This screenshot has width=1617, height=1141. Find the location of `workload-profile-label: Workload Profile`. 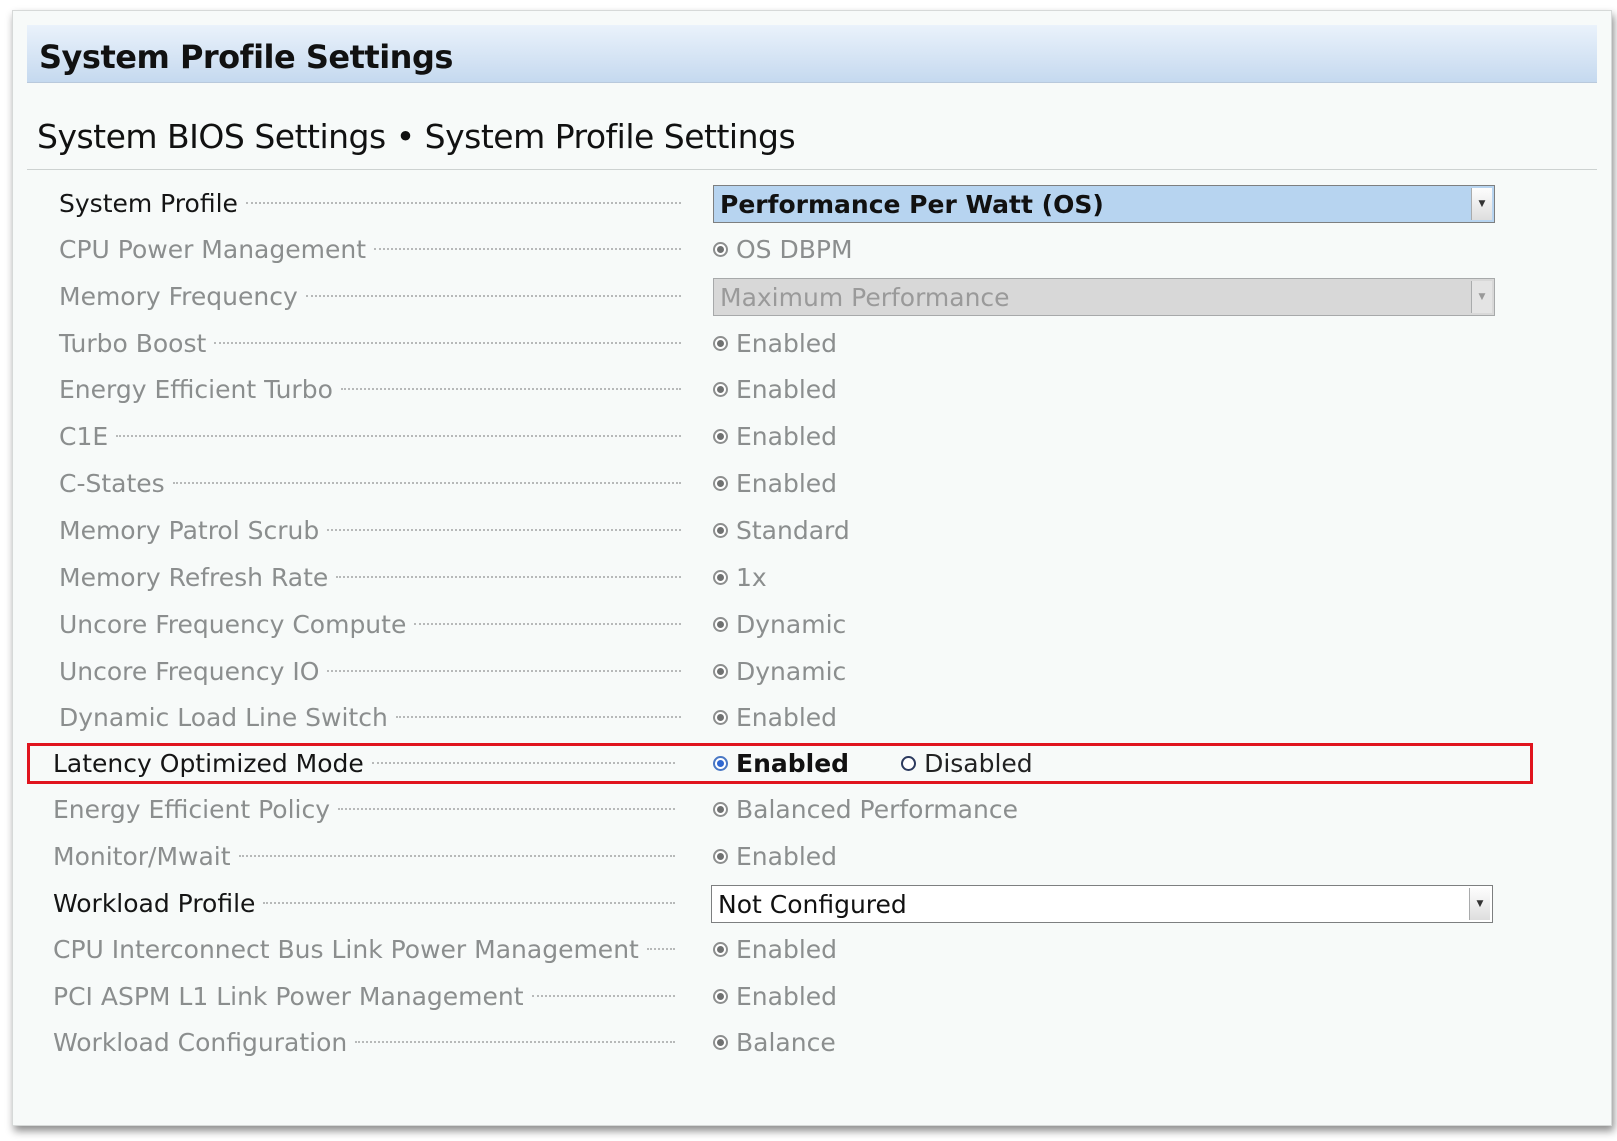

workload-profile-label: Workload Profile is located at coordinates (154, 903).